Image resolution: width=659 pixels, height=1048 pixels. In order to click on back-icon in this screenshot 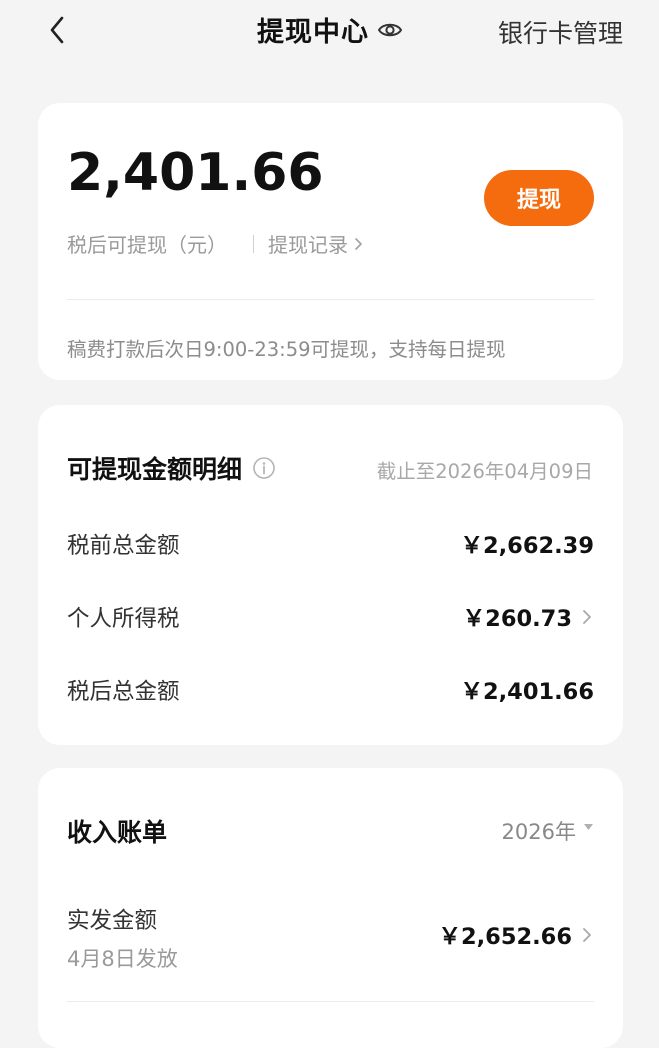, I will do `click(57, 30)`.